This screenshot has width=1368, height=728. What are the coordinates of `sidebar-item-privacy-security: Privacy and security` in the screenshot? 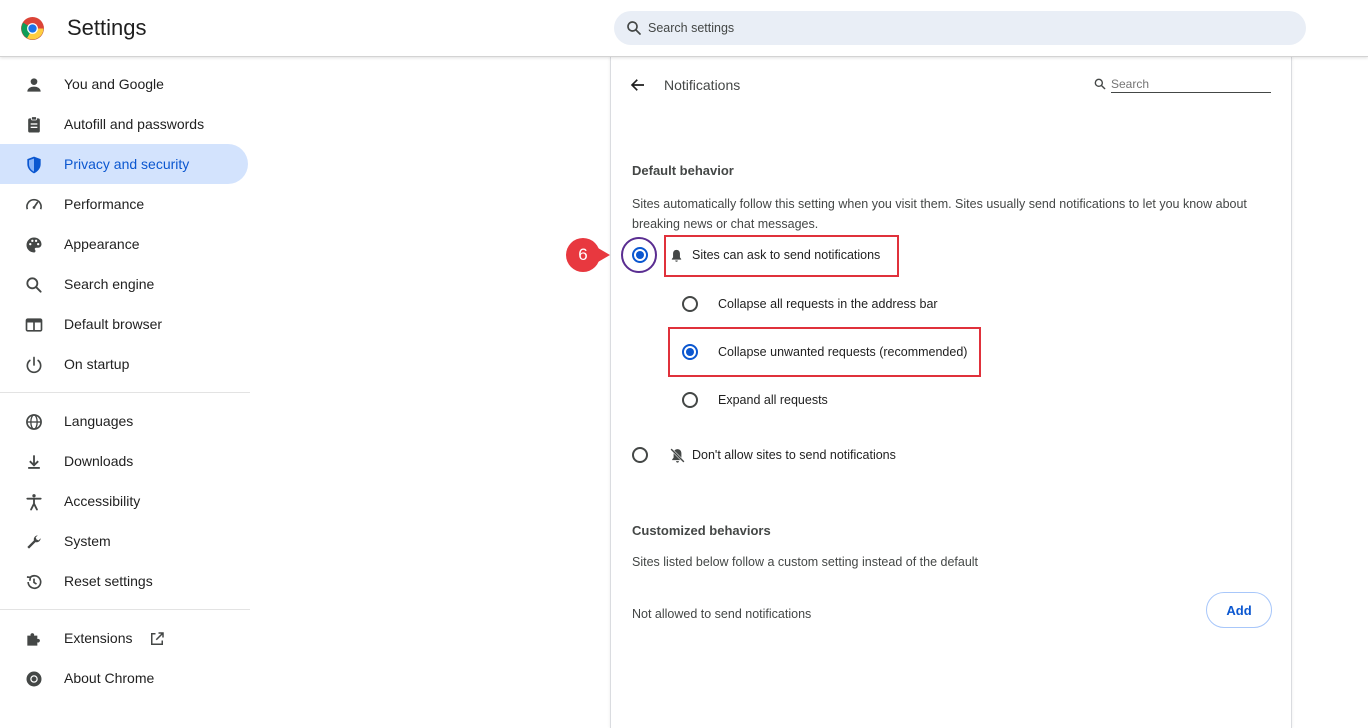 It's located at (124, 164).